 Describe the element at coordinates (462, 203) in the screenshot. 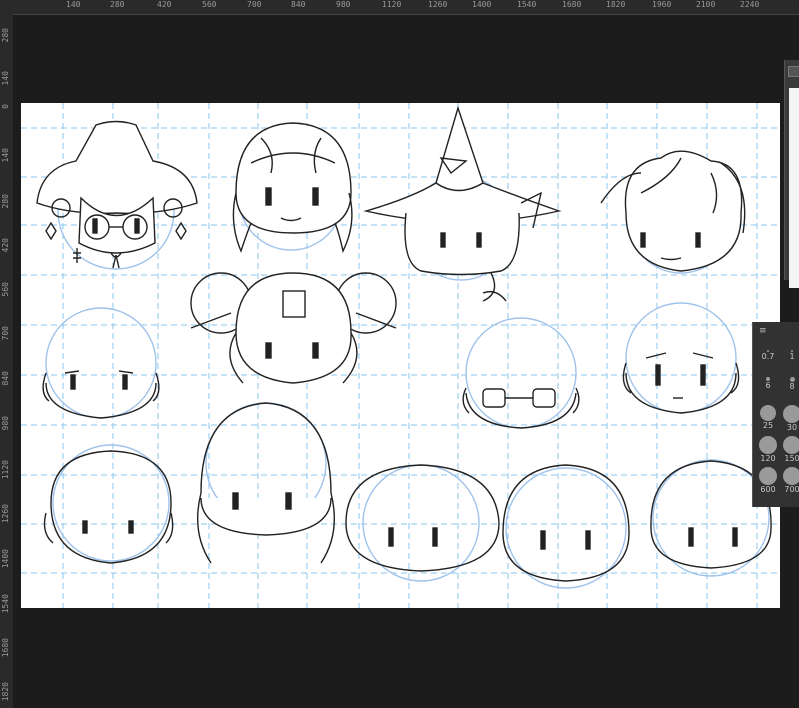

I see `chibi-head-witch-hat` at that location.